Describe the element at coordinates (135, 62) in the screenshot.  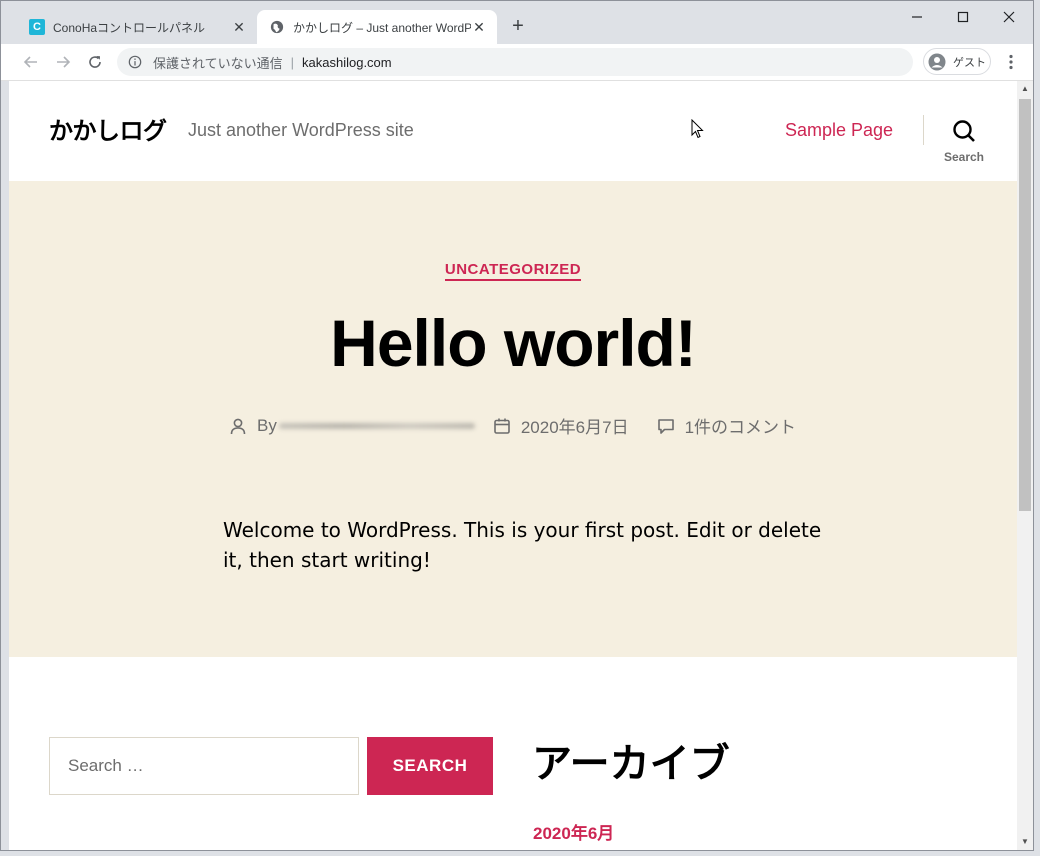
I see `info-icon` at that location.